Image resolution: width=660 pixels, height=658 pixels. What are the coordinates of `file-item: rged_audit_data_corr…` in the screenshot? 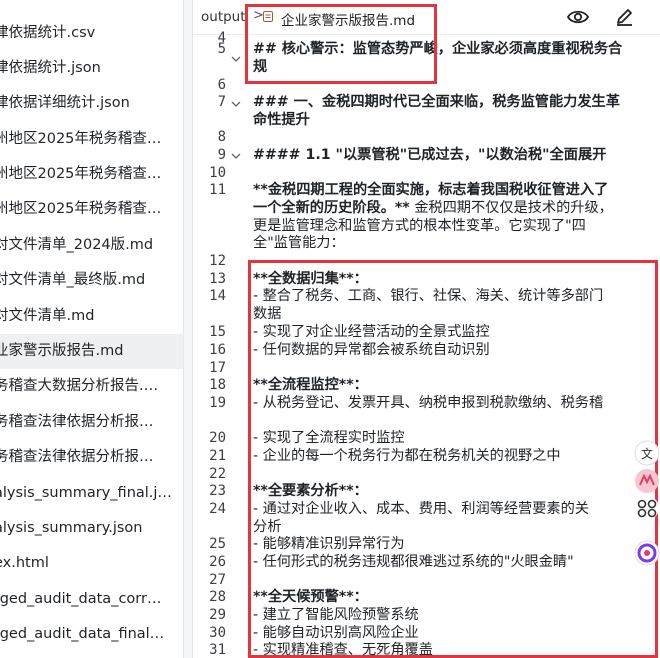 It's located at (91, 599).